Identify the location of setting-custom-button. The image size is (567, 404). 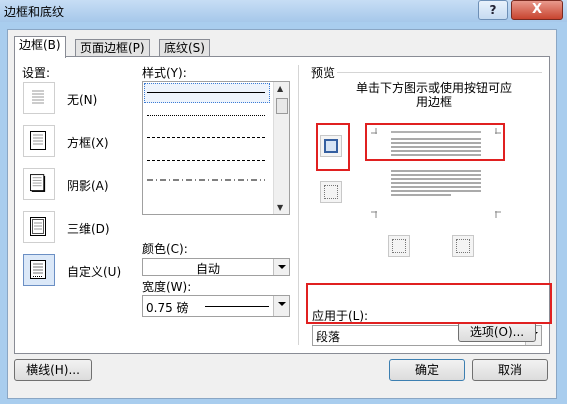
(39, 270).